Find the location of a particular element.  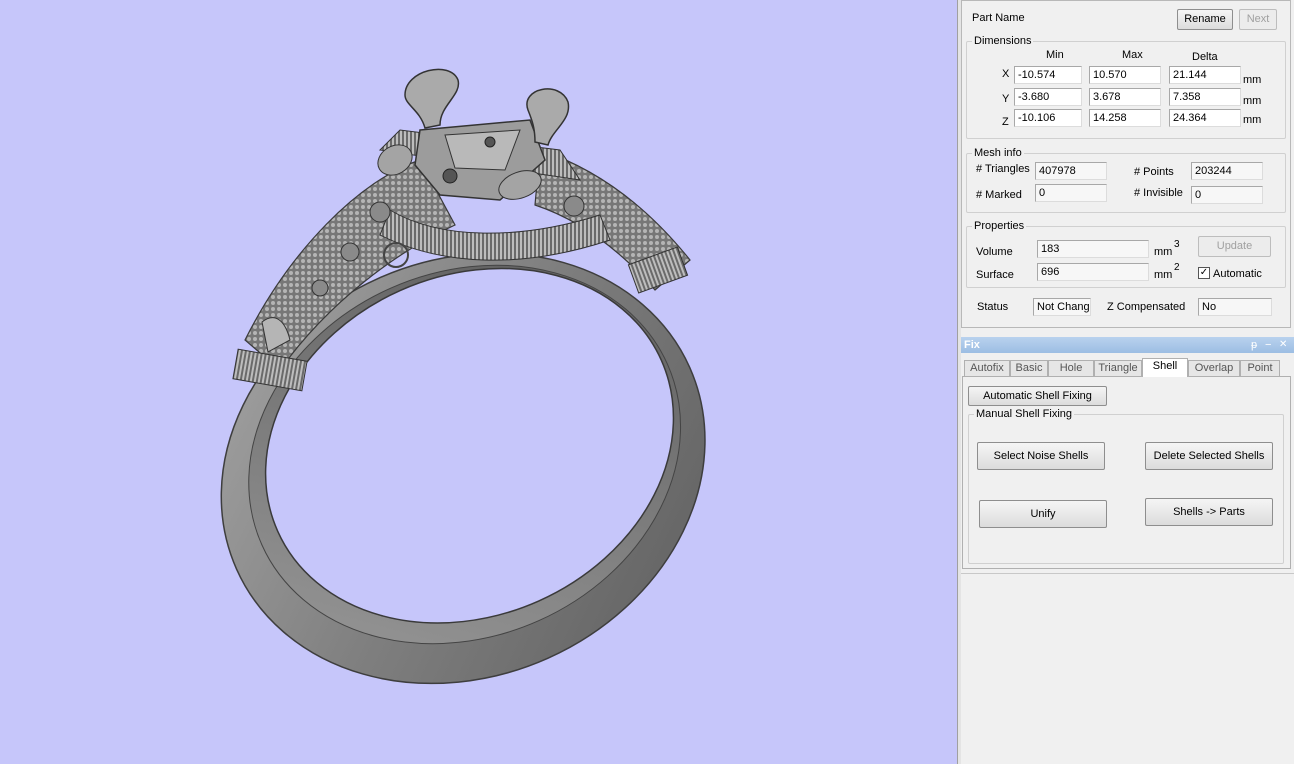

dimension-x-max: 10.570 is located at coordinates (1125, 75).